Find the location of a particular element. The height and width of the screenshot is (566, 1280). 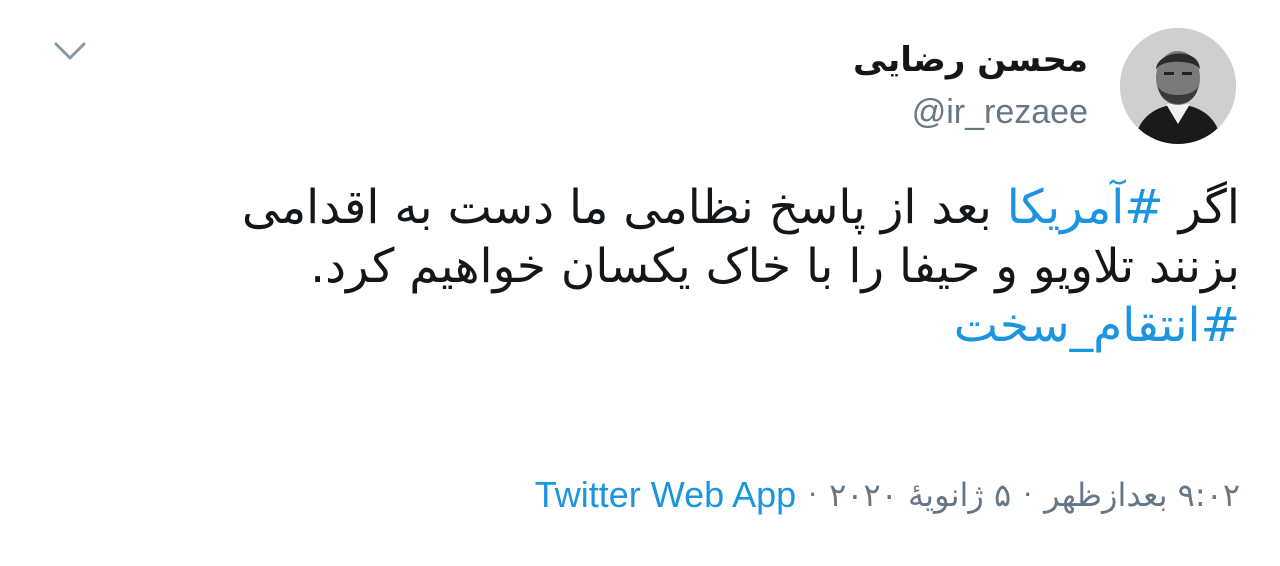

author-display-name: محسن رضایی is located at coordinates (970, 60).